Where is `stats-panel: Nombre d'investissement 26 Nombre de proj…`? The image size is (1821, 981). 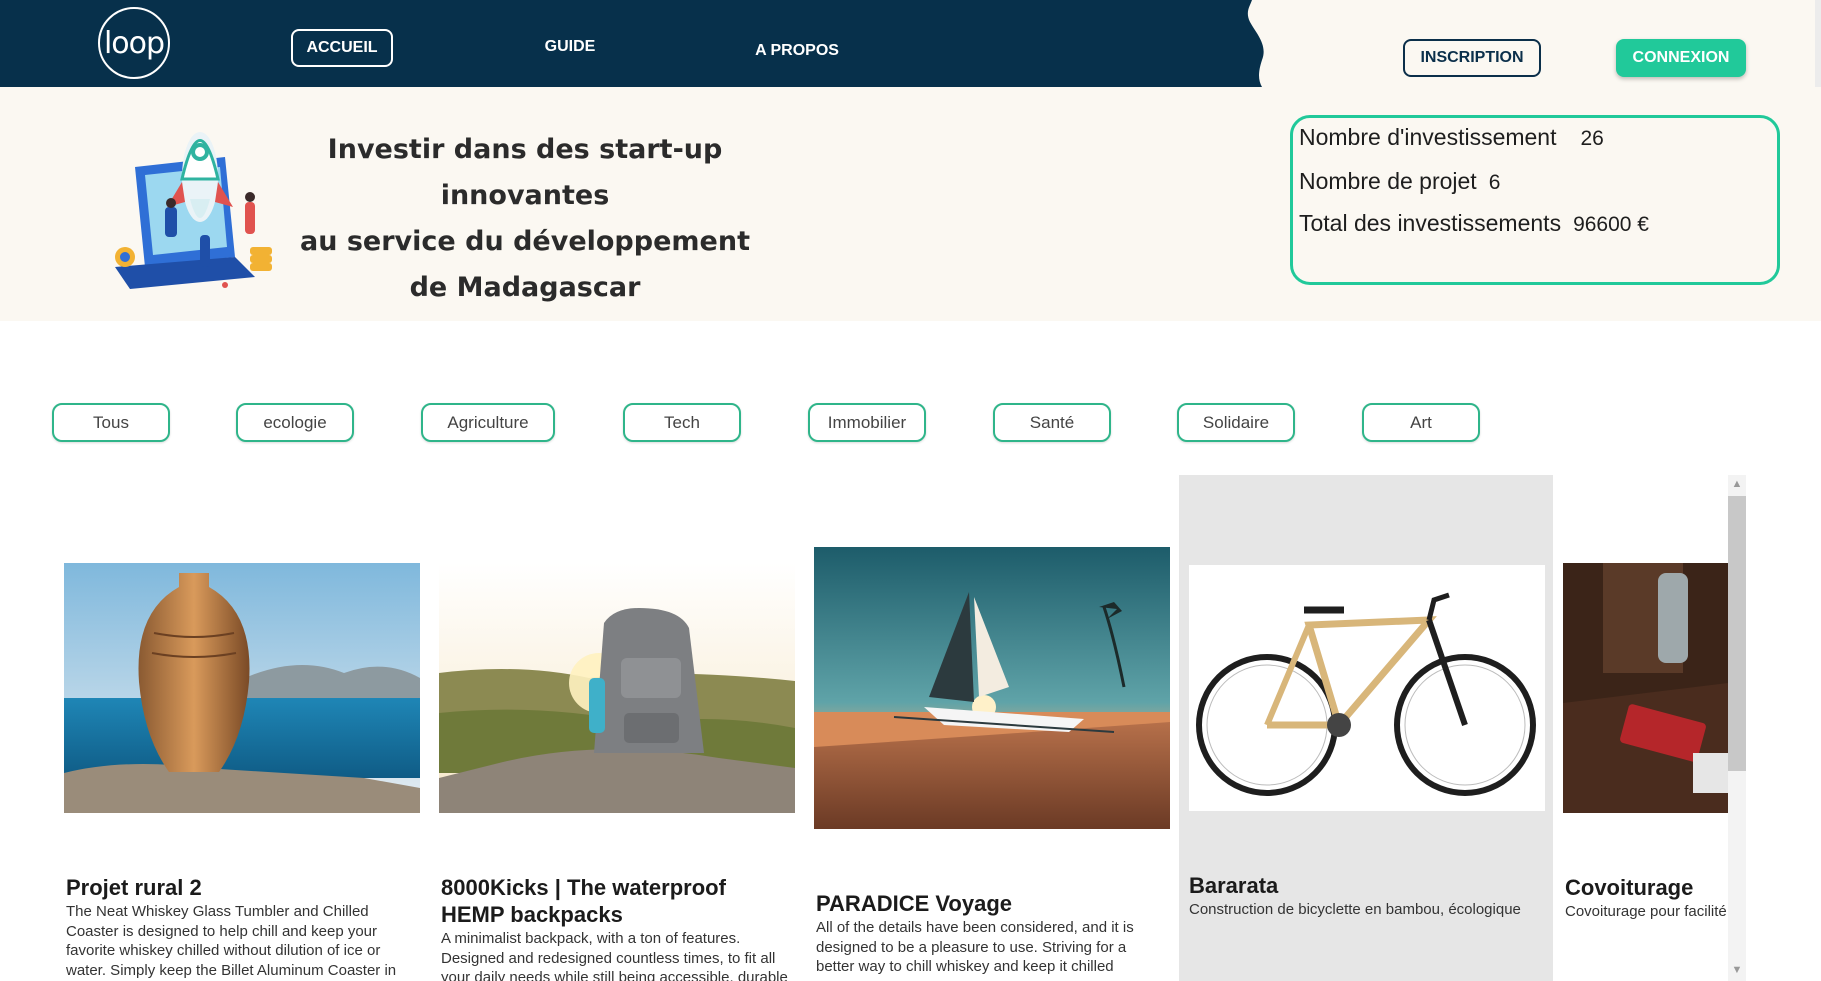 stats-panel: Nombre d'investissement 26 Nombre de proj… is located at coordinates (1535, 200).